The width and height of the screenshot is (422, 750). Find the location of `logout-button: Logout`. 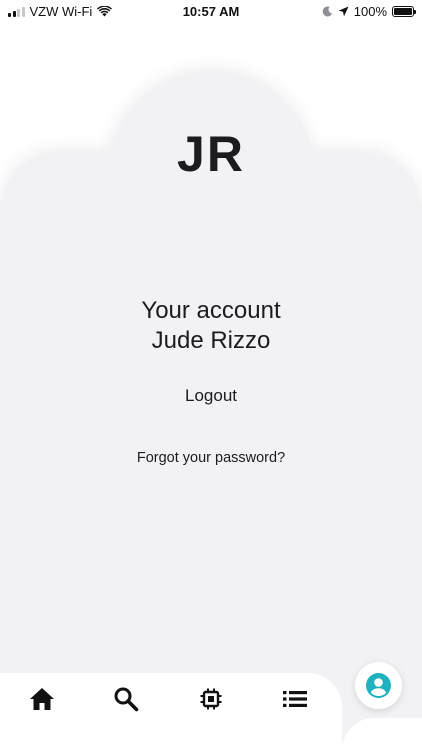

logout-button: Logout is located at coordinates (211, 396).